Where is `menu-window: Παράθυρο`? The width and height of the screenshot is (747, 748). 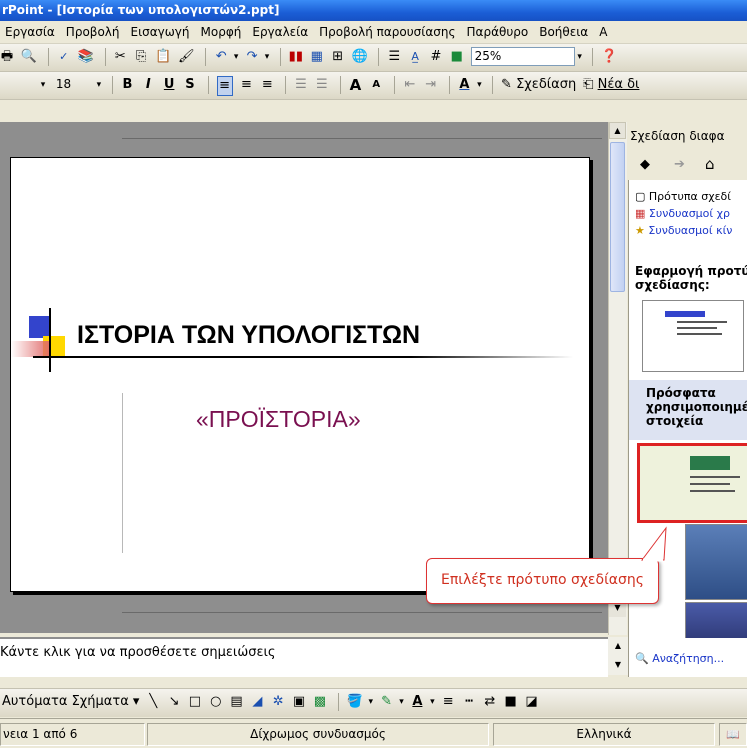 menu-window: Παράθυρο is located at coordinates (498, 32).